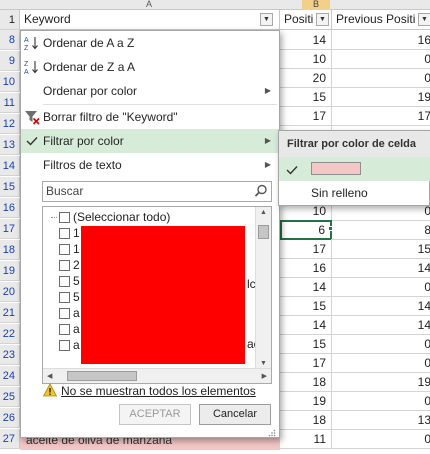  What do you see at coordinates (10, 418) in the screenshot?
I see `row-header: 26` at bounding box center [10, 418].